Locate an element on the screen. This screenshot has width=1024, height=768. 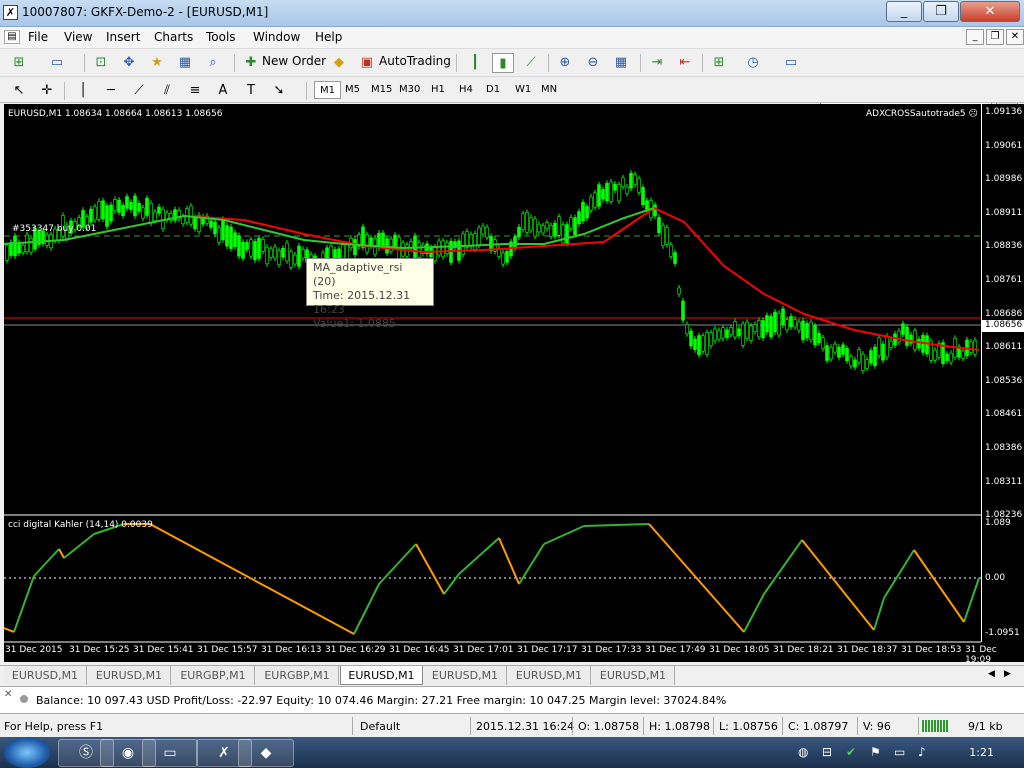
menu-charts: Charts is located at coordinates (173, 37).